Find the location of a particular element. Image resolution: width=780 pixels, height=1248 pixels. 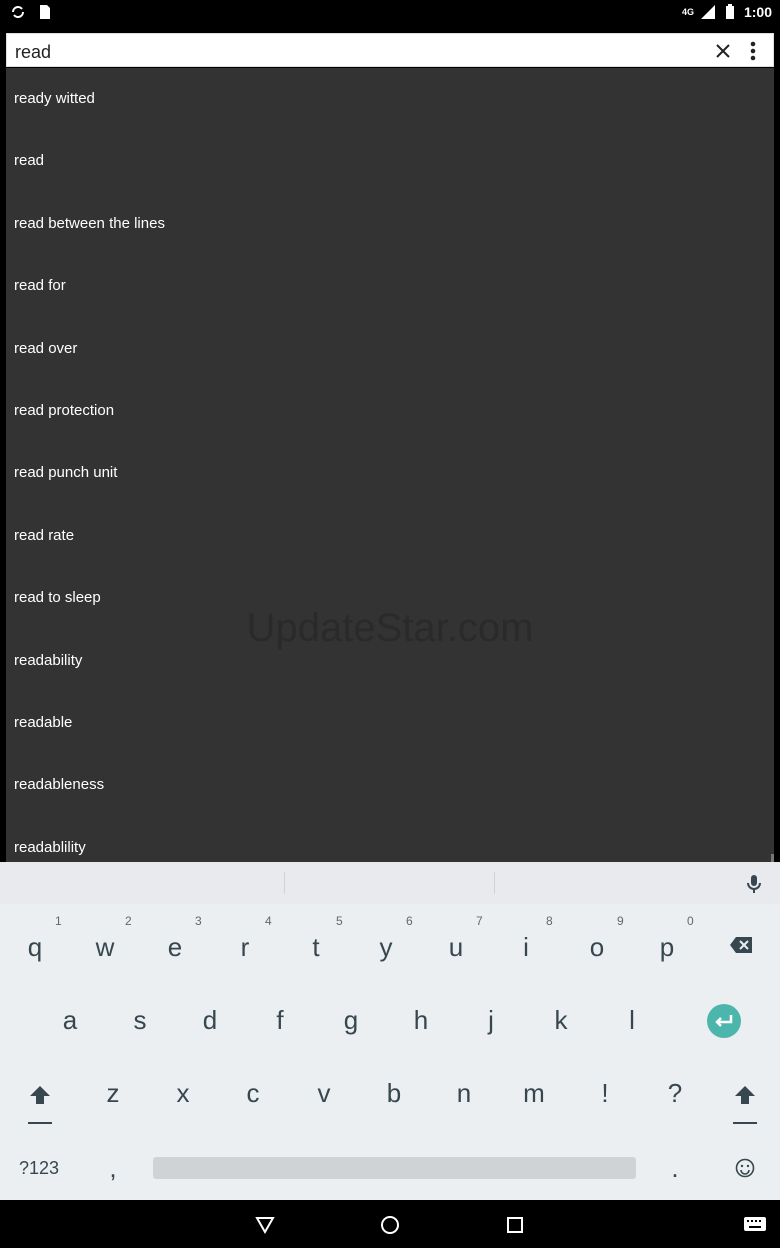

key-f: f is located at coordinates (280, 1020).